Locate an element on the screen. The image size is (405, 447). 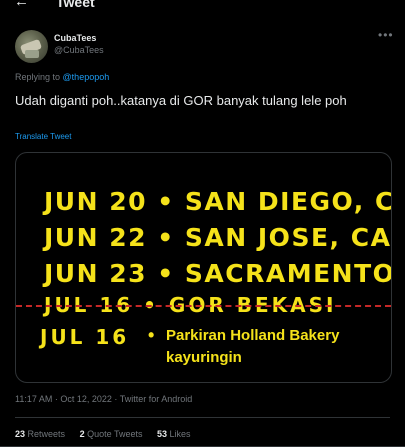
divider is located at coordinates (202, 417).